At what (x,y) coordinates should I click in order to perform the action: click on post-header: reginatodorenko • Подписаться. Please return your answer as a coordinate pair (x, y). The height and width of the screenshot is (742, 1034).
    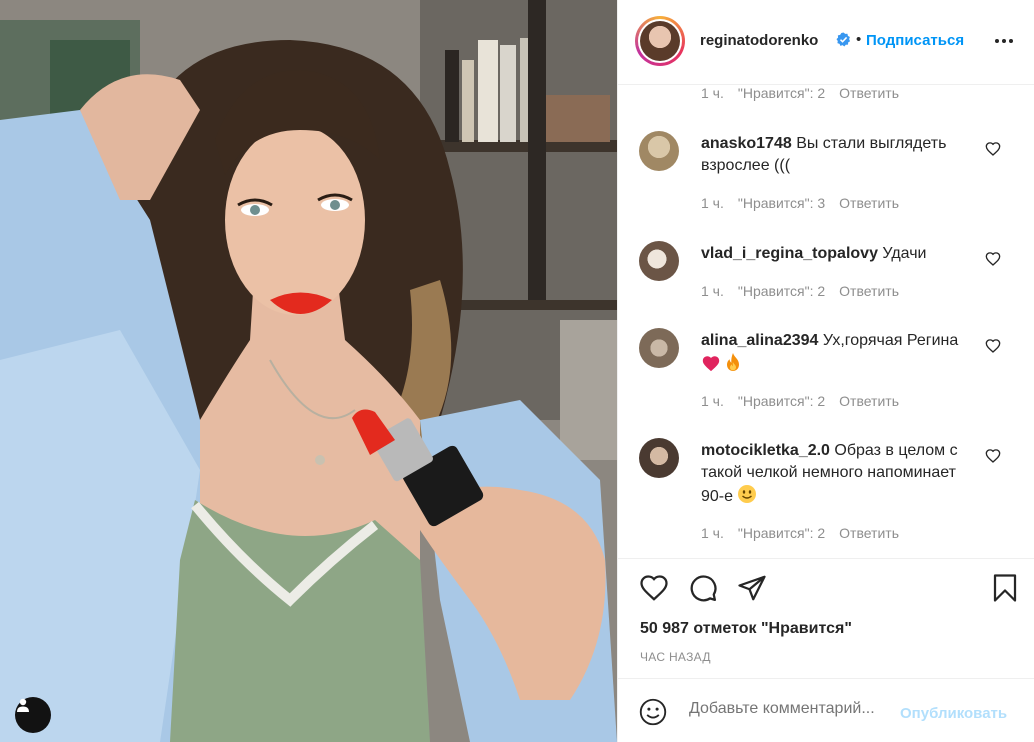
    Looking at the image, I should click on (826, 42).